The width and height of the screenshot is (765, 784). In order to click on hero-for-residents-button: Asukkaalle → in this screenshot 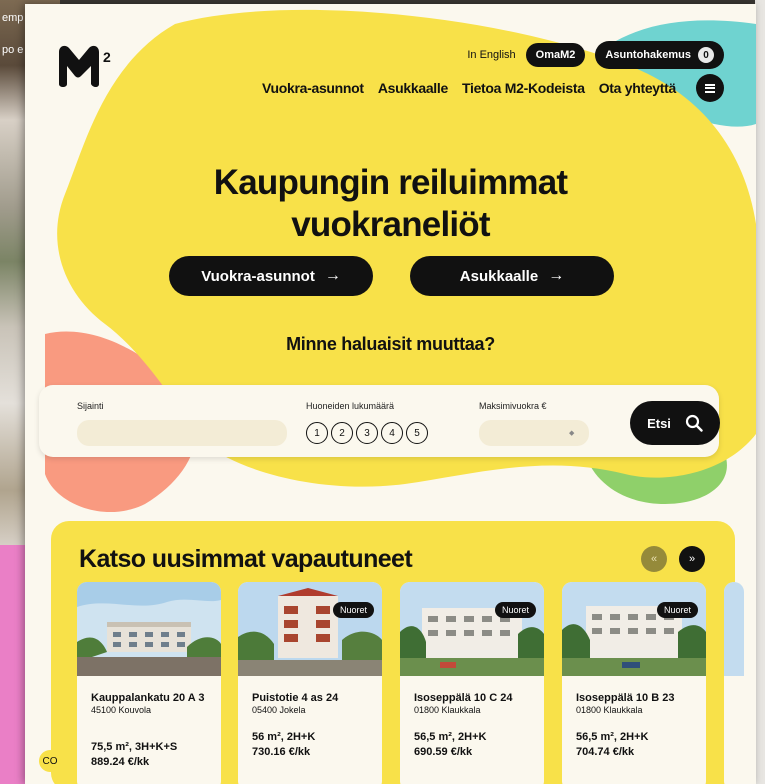, I will do `click(512, 276)`.